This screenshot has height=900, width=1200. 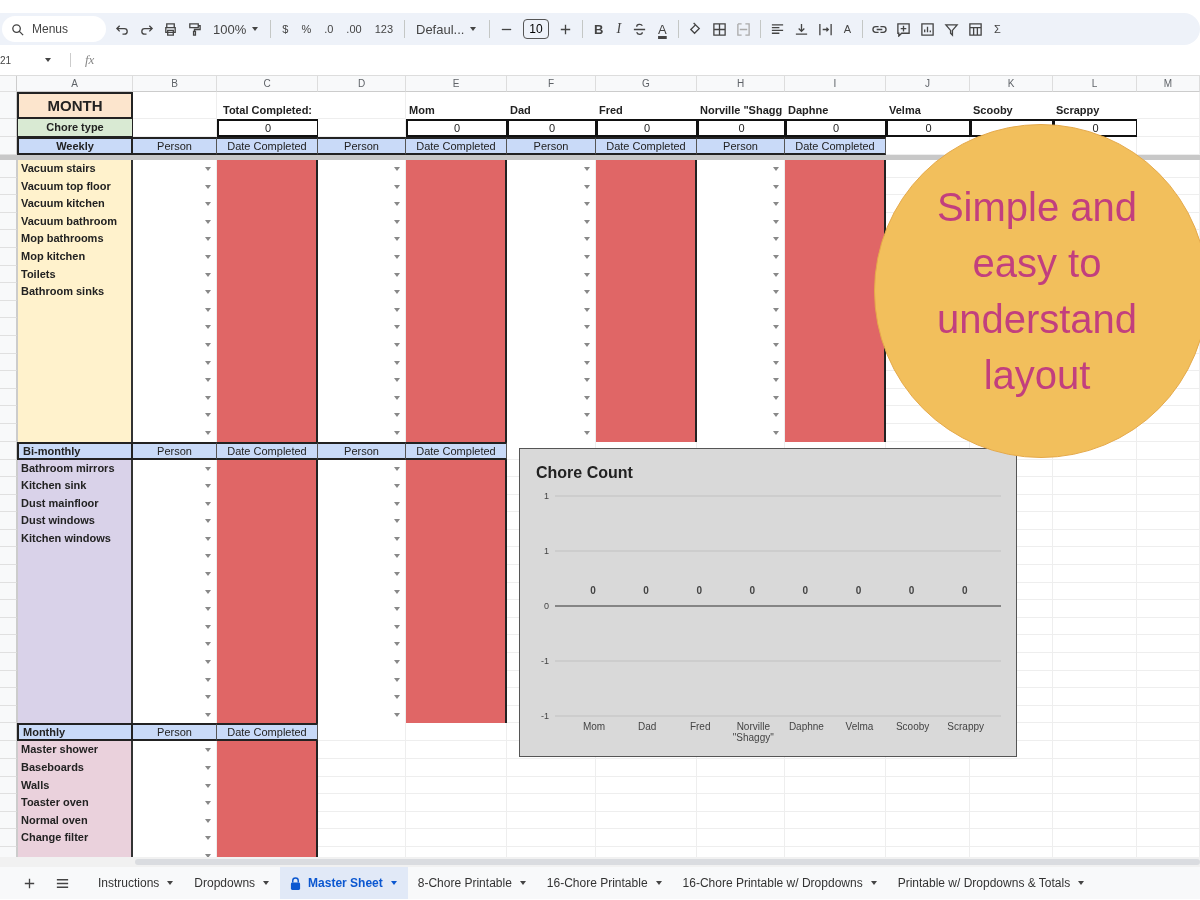 I want to click on column-header: I, so click(x=835, y=84).